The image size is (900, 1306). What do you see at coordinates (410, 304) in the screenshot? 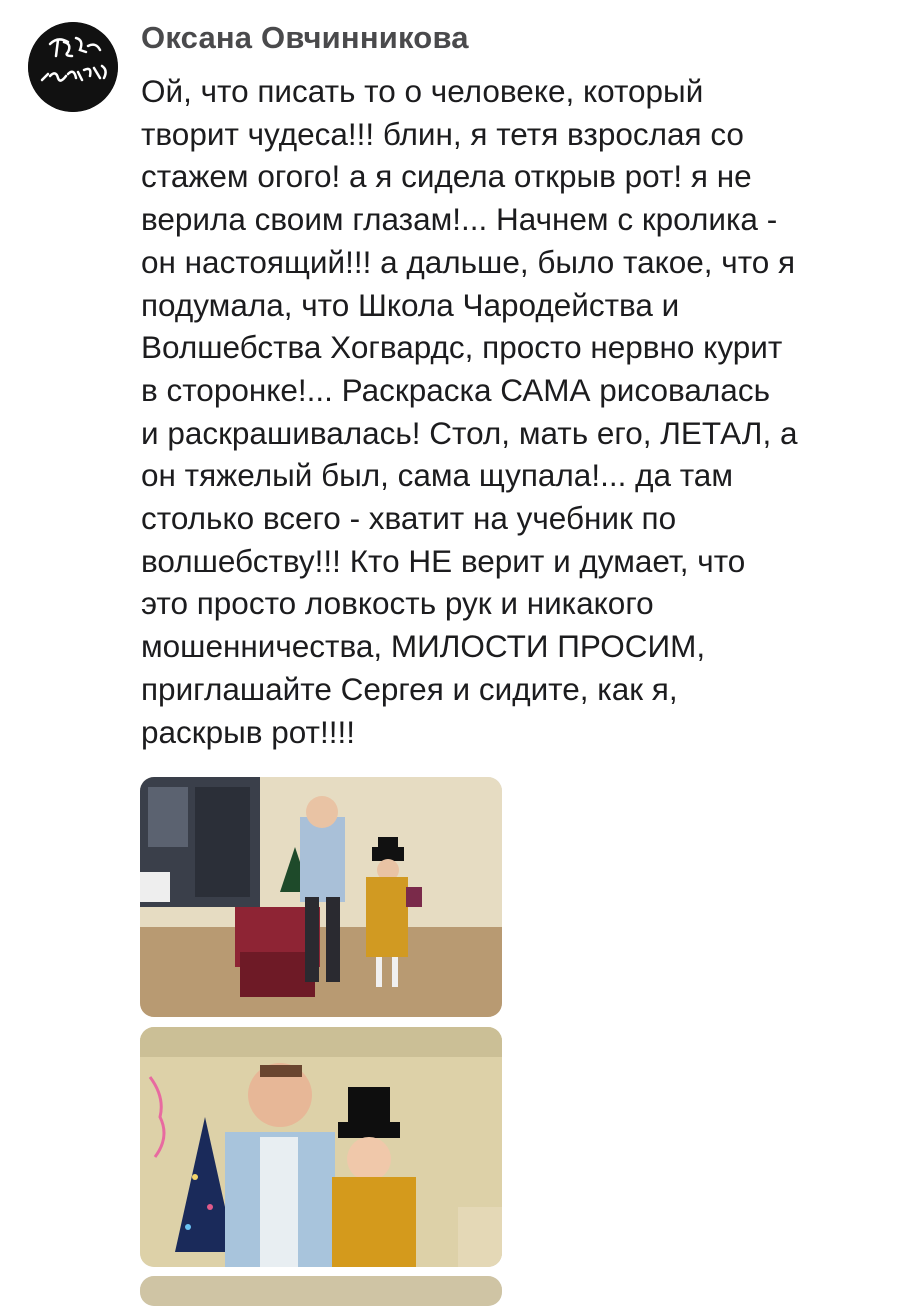
I see `post-text-line: подумала, что Школа Чародейства и` at bounding box center [410, 304].